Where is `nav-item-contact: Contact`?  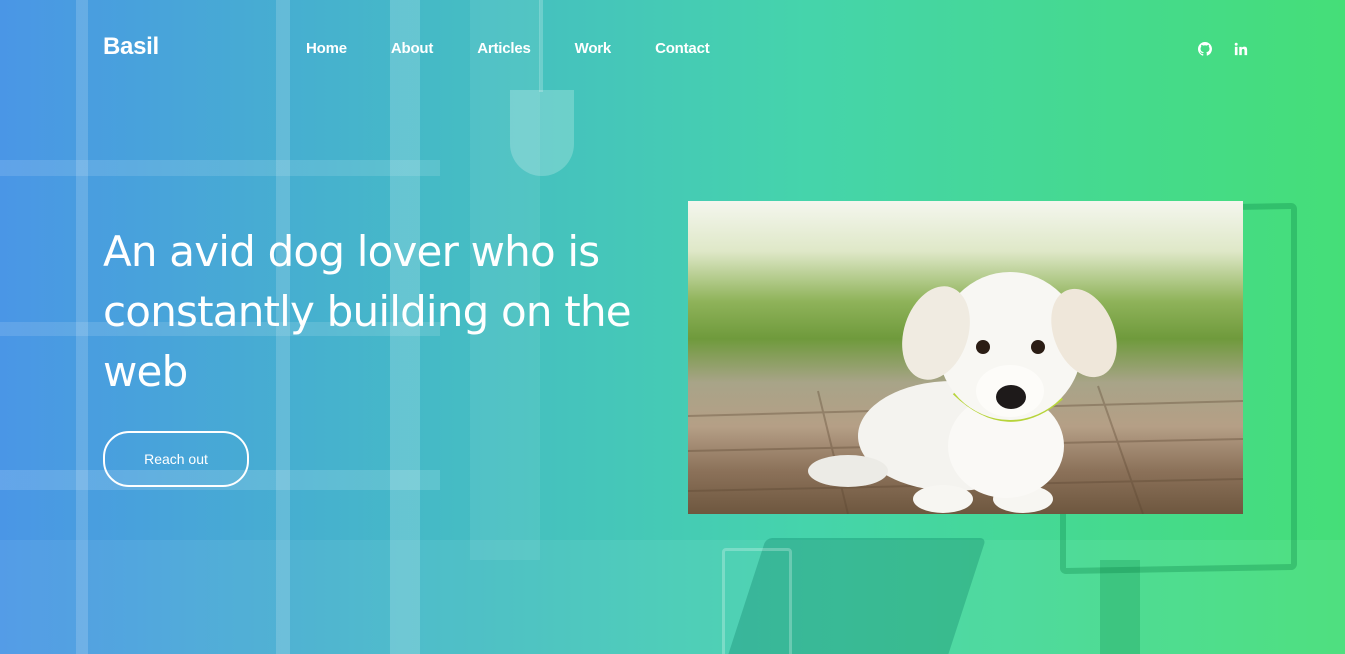 nav-item-contact: Contact is located at coordinates (682, 48).